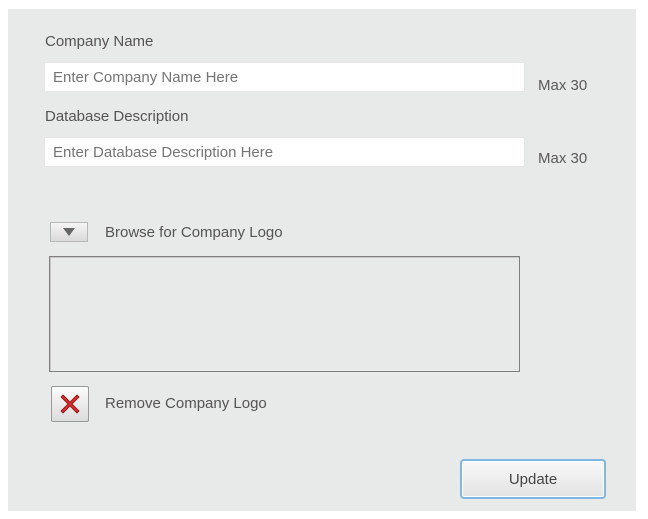 This screenshot has width=648, height=519. What do you see at coordinates (99, 41) in the screenshot?
I see `company-name-label: Company Name` at bounding box center [99, 41].